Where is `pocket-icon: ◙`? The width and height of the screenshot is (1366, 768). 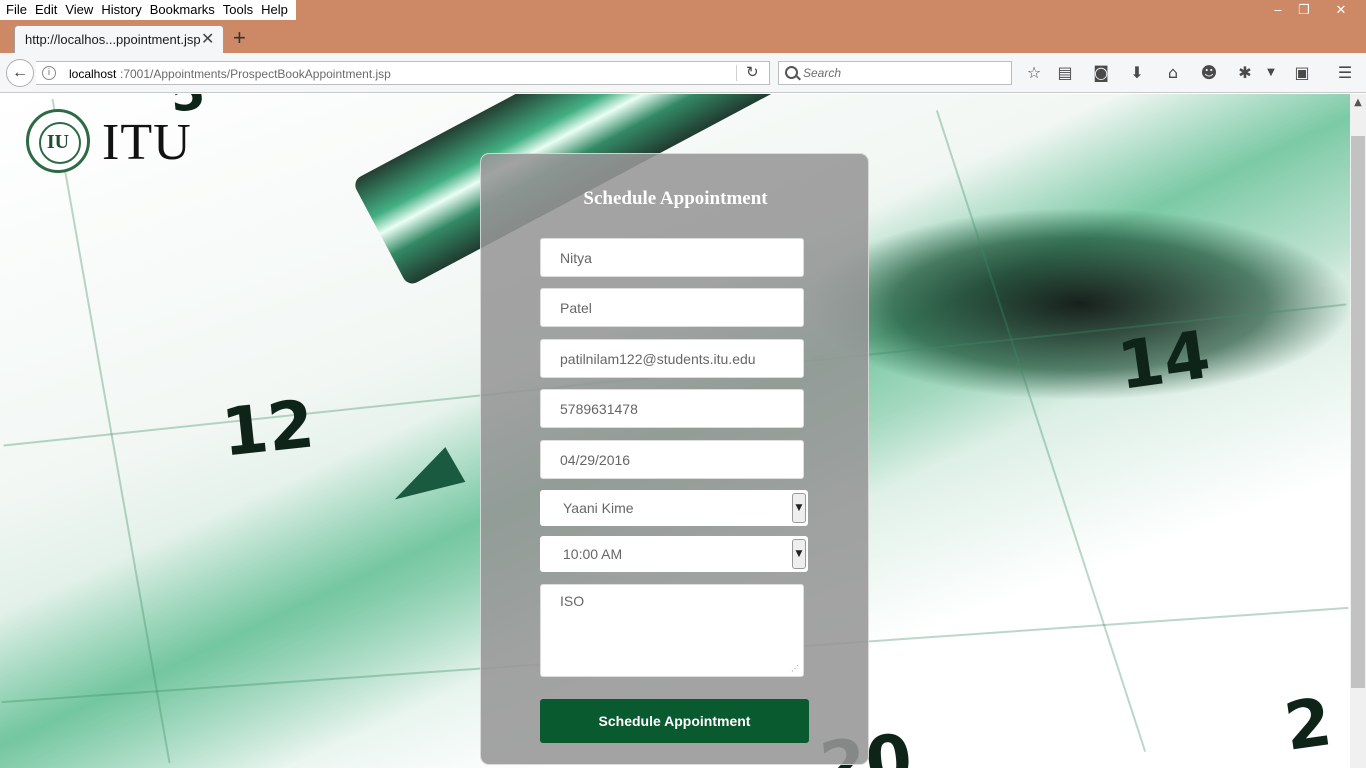 pocket-icon: ◙ is located at coordinates (1101, 73).